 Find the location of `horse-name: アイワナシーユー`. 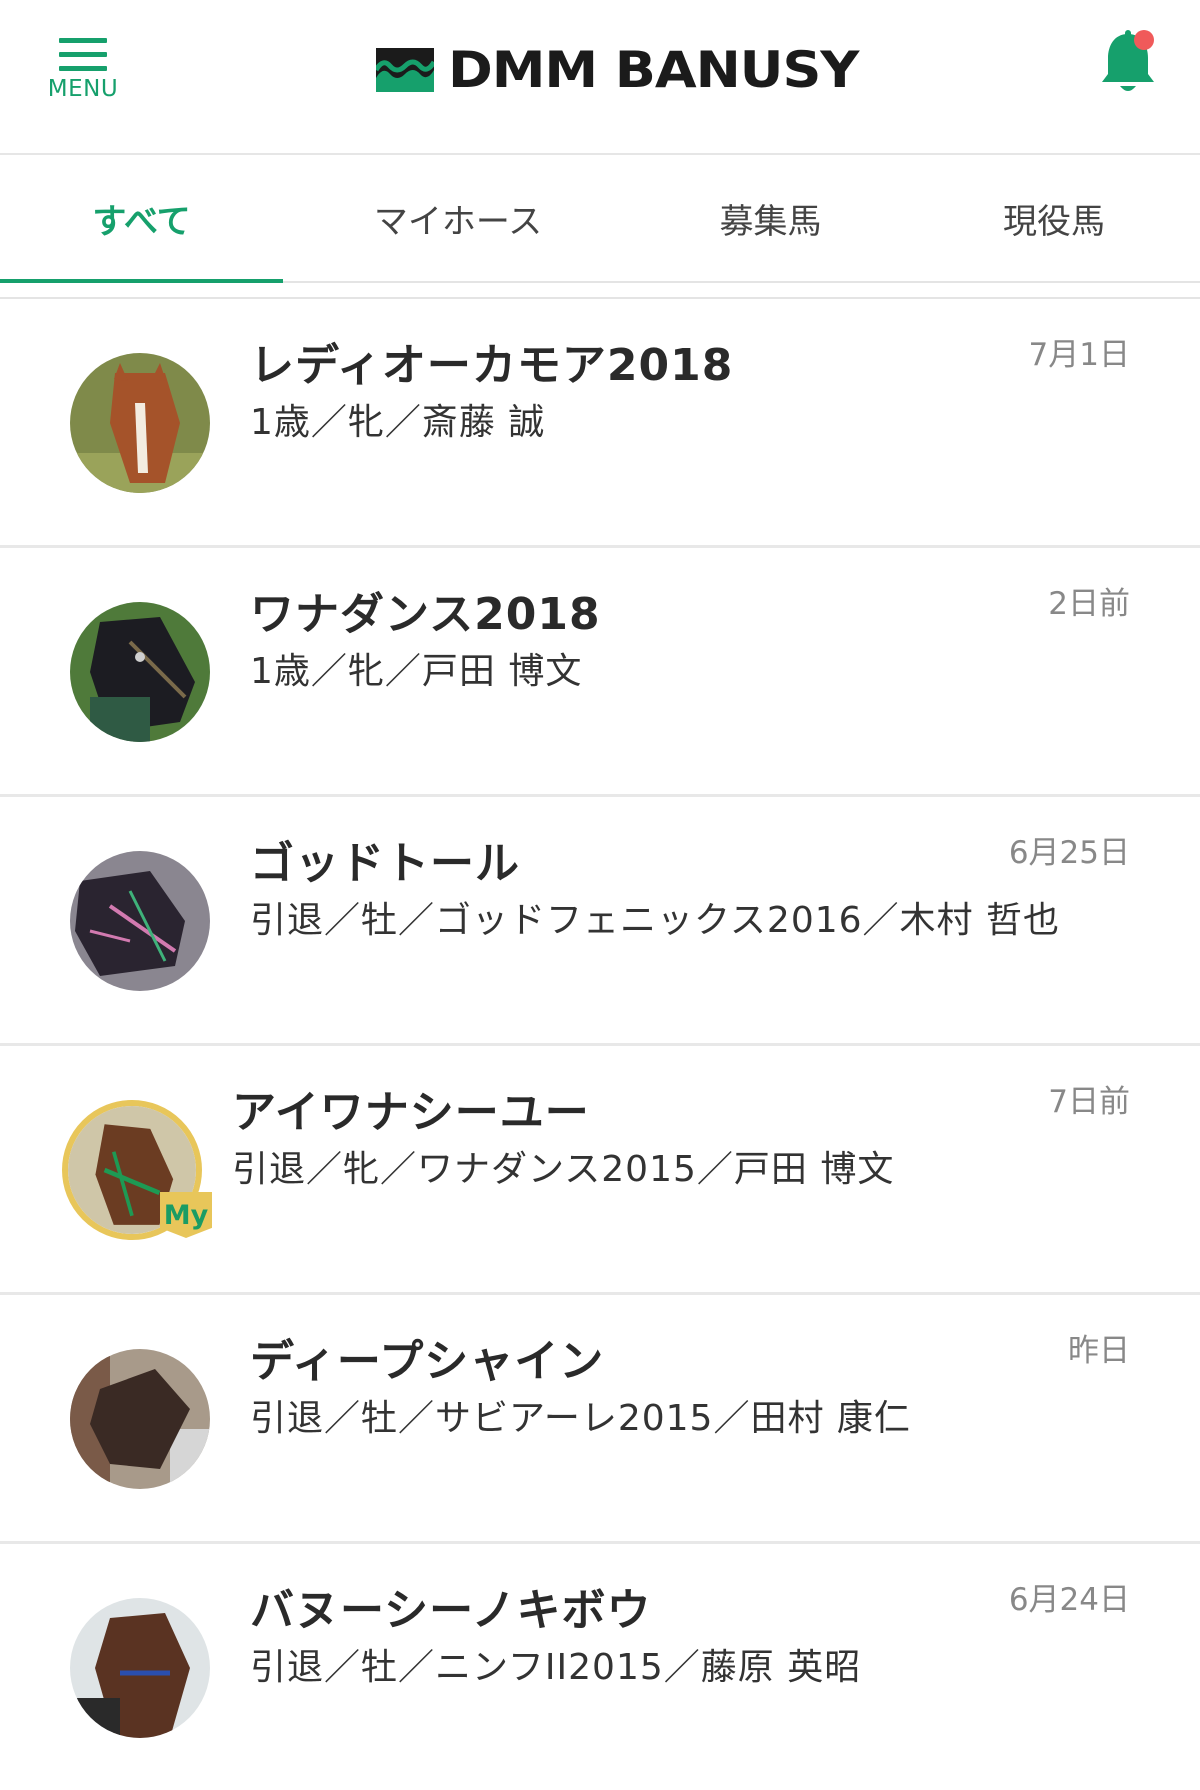

horse-name: アイワナシーユー is located at coordinates (411, 1112).